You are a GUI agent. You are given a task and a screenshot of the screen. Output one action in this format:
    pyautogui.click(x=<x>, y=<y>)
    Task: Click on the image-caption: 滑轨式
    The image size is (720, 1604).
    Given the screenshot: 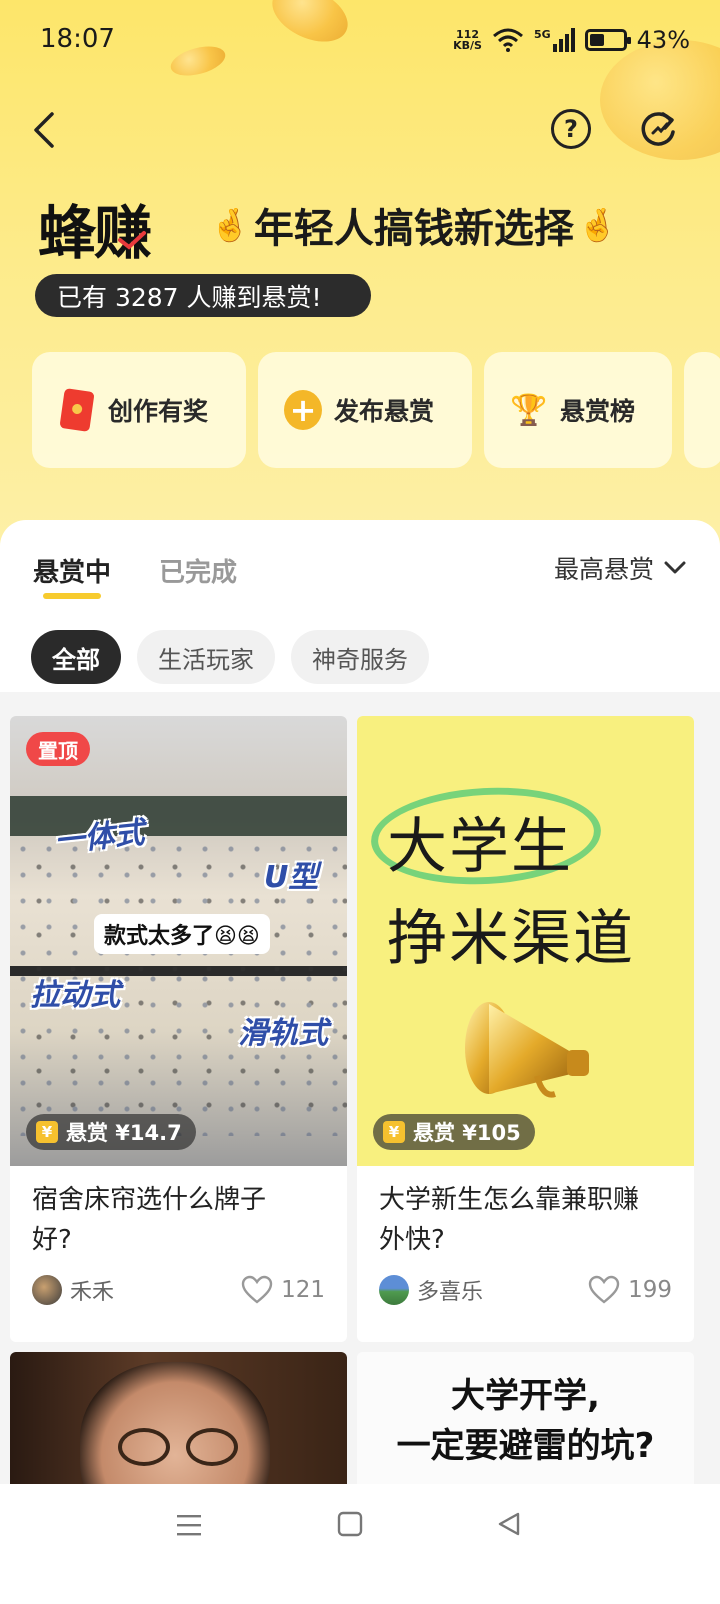 What is the action you would take?
    pyautogui.click(x=283, y=1033)
    